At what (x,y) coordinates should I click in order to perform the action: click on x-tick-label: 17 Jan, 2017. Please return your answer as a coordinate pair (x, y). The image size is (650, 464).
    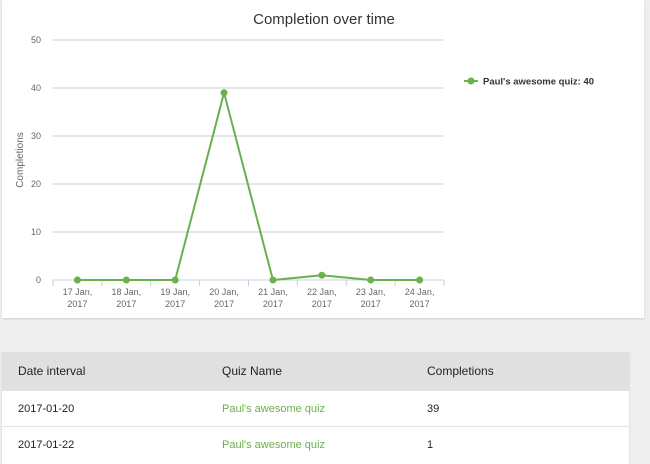
    Looking at the image, I should click on (78, 298).